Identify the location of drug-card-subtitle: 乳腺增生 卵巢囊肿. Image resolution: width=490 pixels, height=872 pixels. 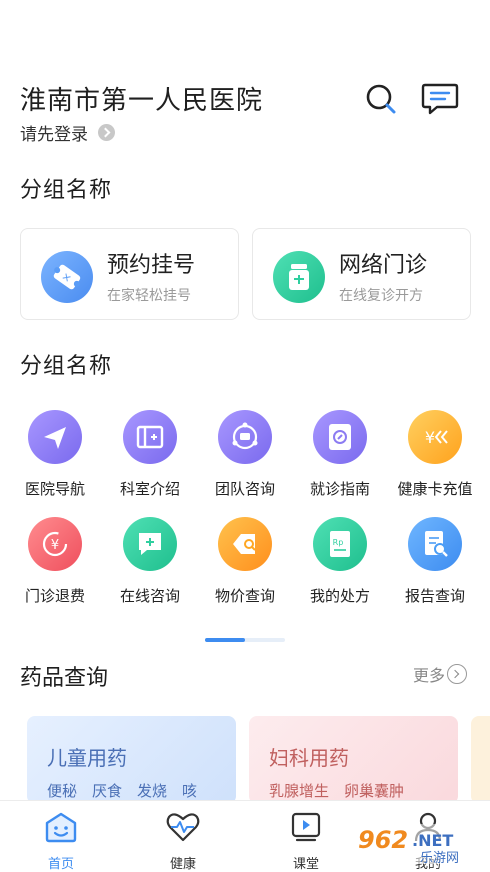
(337, 791).